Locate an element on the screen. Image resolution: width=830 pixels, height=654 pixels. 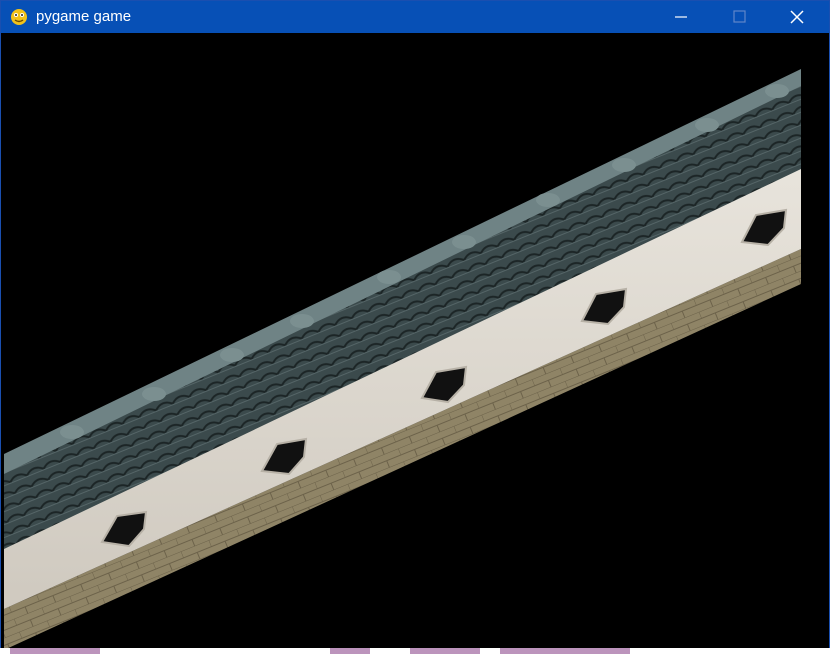
maximize-button is located at coordinates (740, 17).